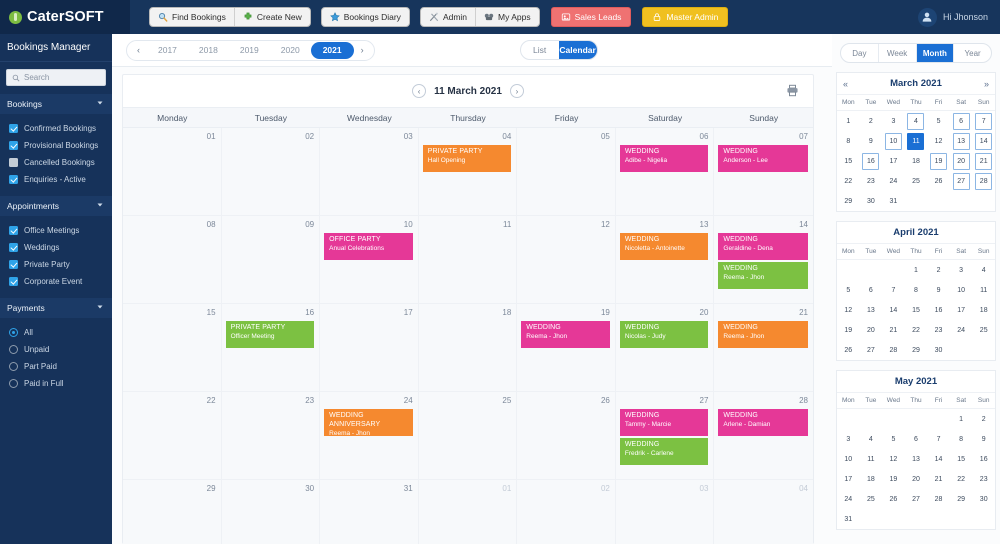  What do you see at coordinates (792, 93) in the screenshot?
I see `print-button` at bounding box center [792, 93].